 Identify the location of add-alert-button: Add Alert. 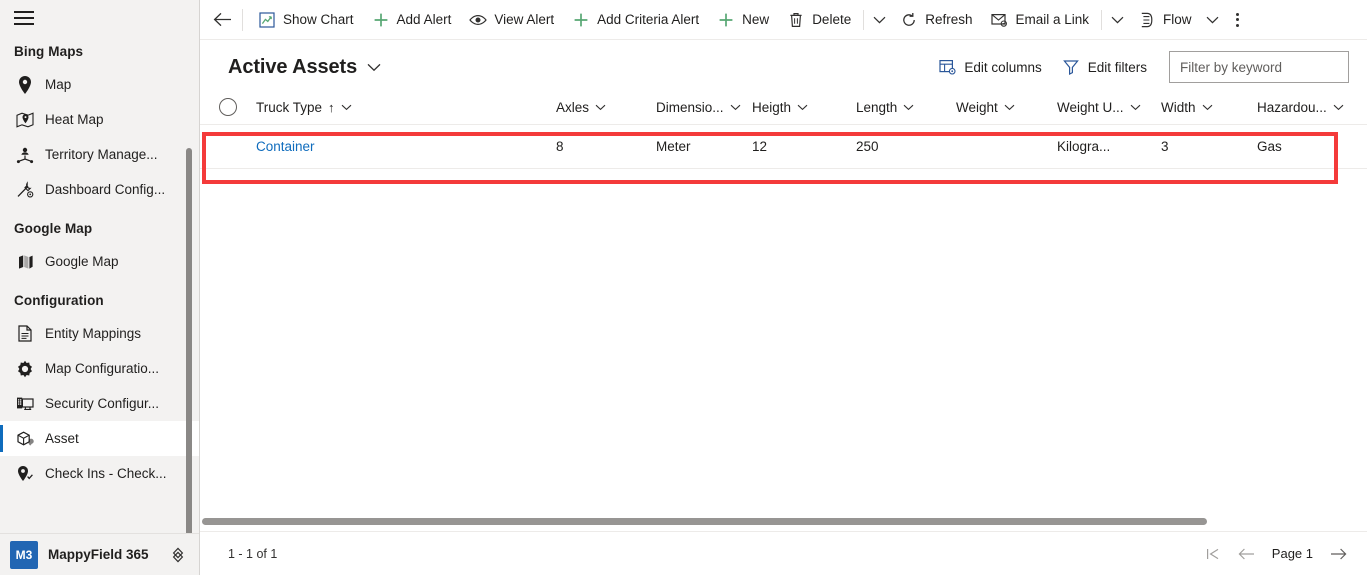
(412, 20).